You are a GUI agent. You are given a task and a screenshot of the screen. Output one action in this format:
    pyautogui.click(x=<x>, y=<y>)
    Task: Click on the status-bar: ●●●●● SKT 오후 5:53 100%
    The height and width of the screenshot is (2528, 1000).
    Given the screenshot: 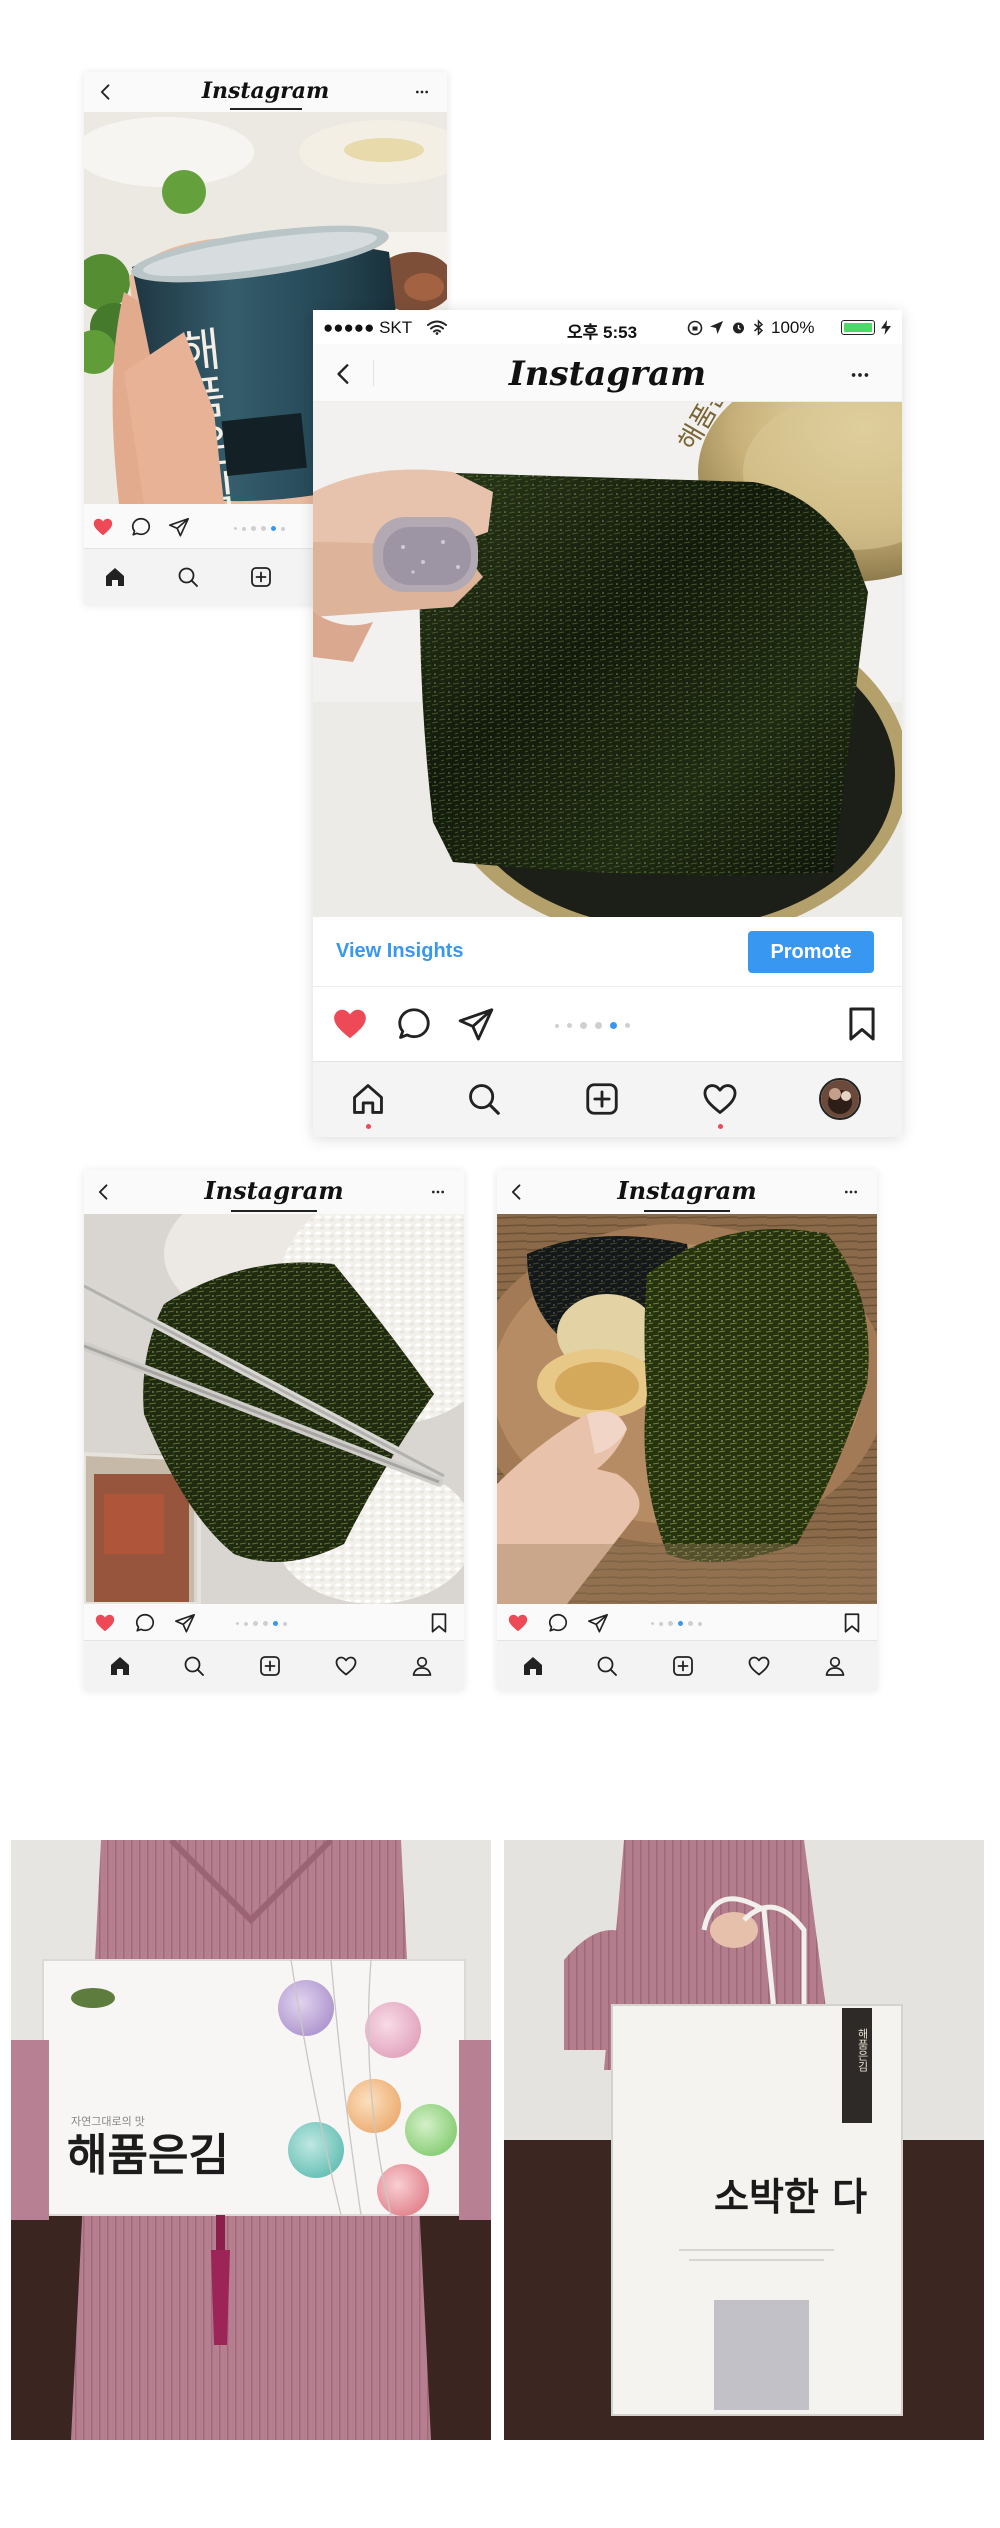 What is the action you would take?
    pyautogui.click(x=607, y=327)
    